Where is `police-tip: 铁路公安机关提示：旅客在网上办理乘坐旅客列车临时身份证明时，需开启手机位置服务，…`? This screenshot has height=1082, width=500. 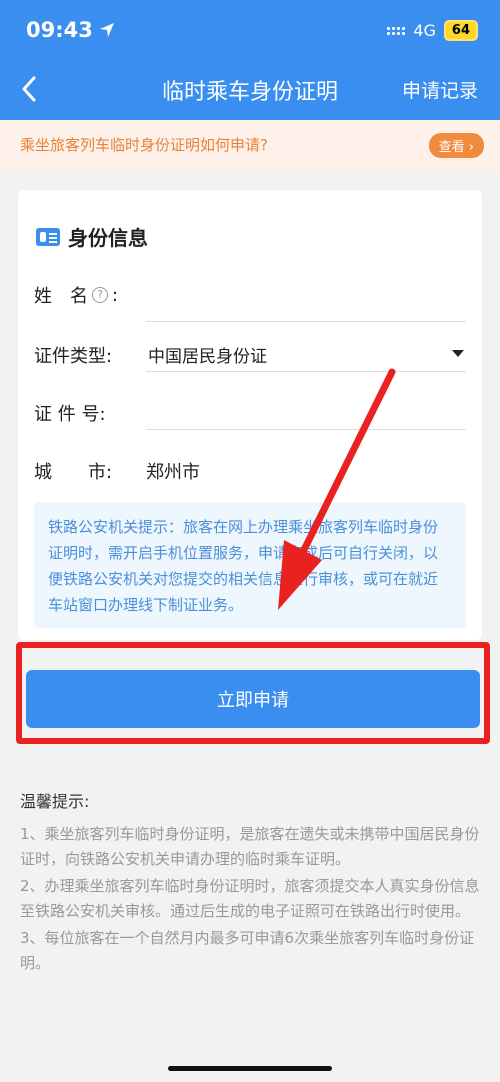 police-tip: 铁路公安机关提示：旅客在网上办理乘坐旅客列车临时身份证明时，需开启手机位置服务，… is located at coordinates (250, 565).